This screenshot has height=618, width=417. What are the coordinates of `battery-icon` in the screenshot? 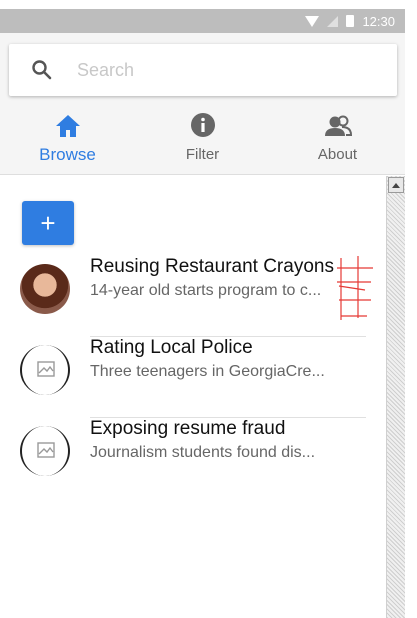 It's located at (350, 21).